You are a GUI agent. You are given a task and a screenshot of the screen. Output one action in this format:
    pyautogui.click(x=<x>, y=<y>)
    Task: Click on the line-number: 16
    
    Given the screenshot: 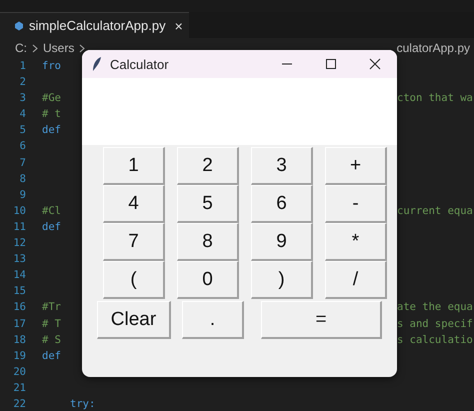 What is the action you would take?
    pyautogui.click(x=19, y=308)
    